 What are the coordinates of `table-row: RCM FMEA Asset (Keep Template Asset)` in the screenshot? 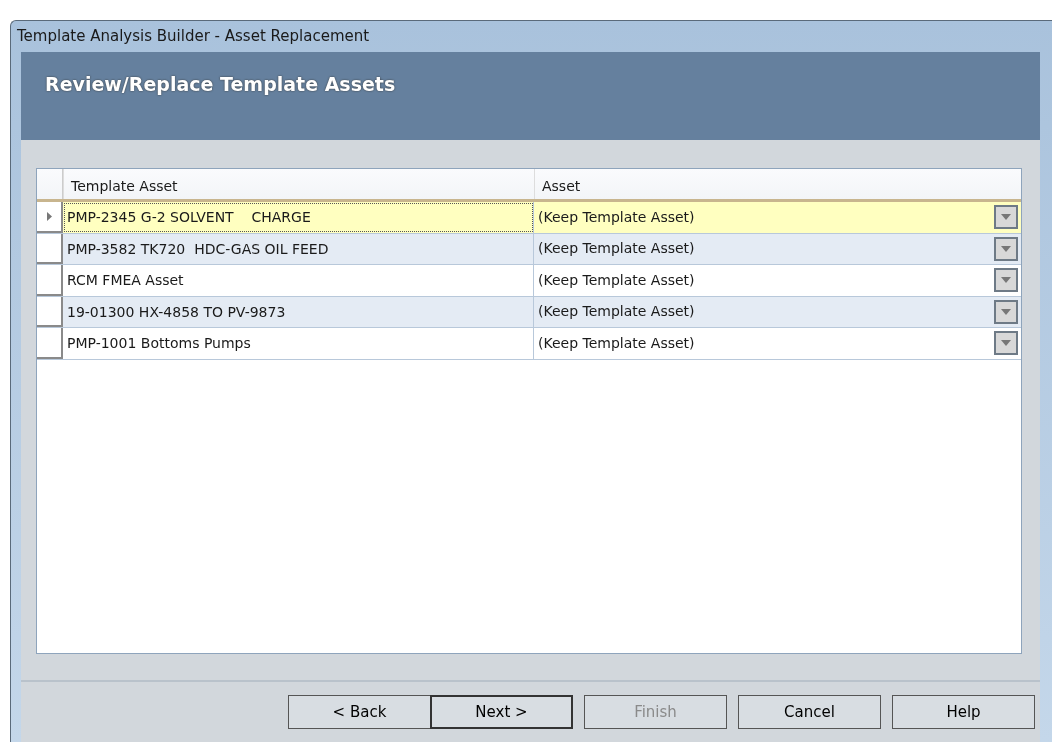 It's located at (529, 281).